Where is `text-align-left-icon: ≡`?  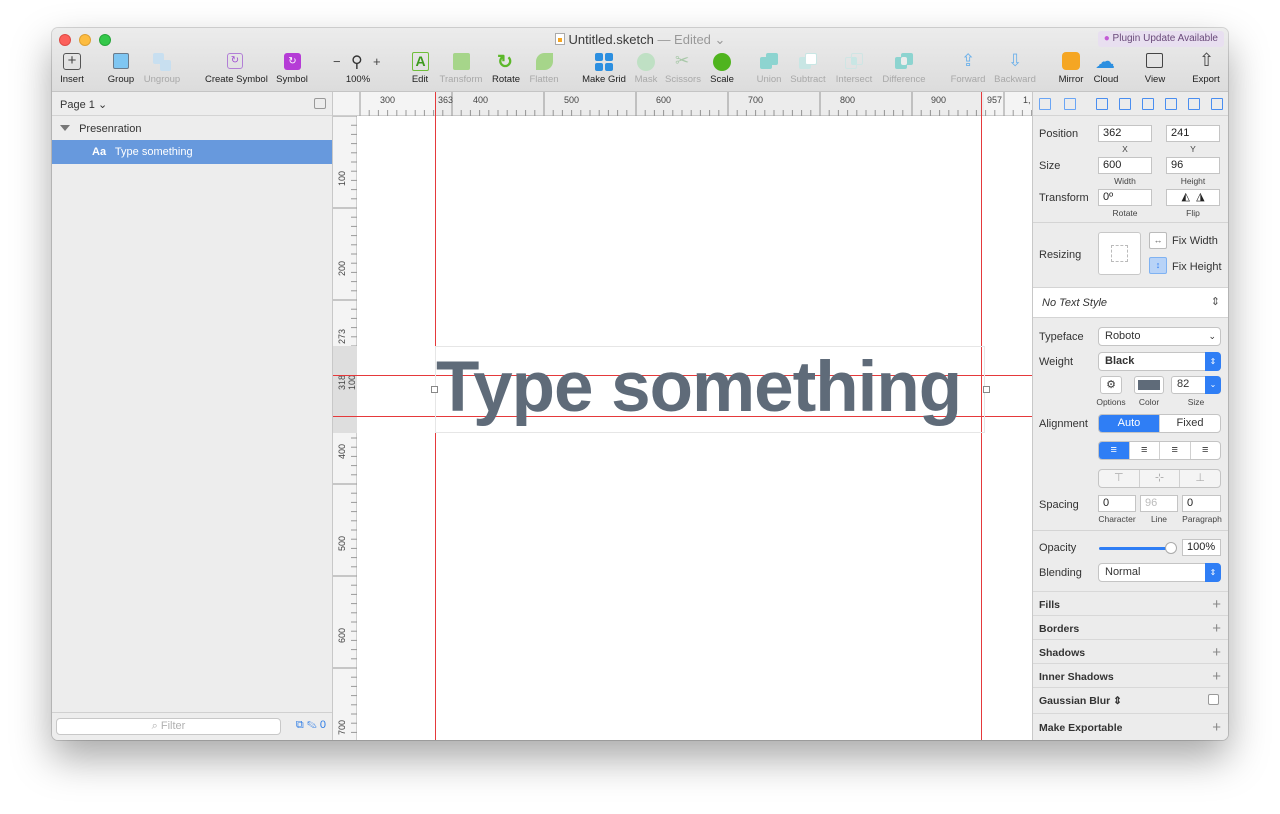 text-align-left-icon: ≡ is located at coordinates (1114, 450).